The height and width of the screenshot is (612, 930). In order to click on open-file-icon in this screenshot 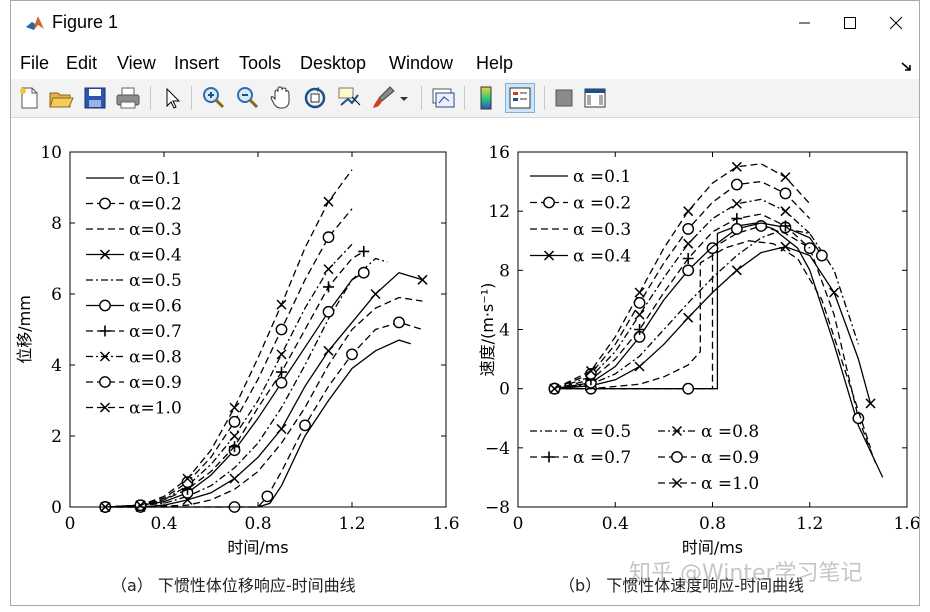, I will do `click(61, 100)`.